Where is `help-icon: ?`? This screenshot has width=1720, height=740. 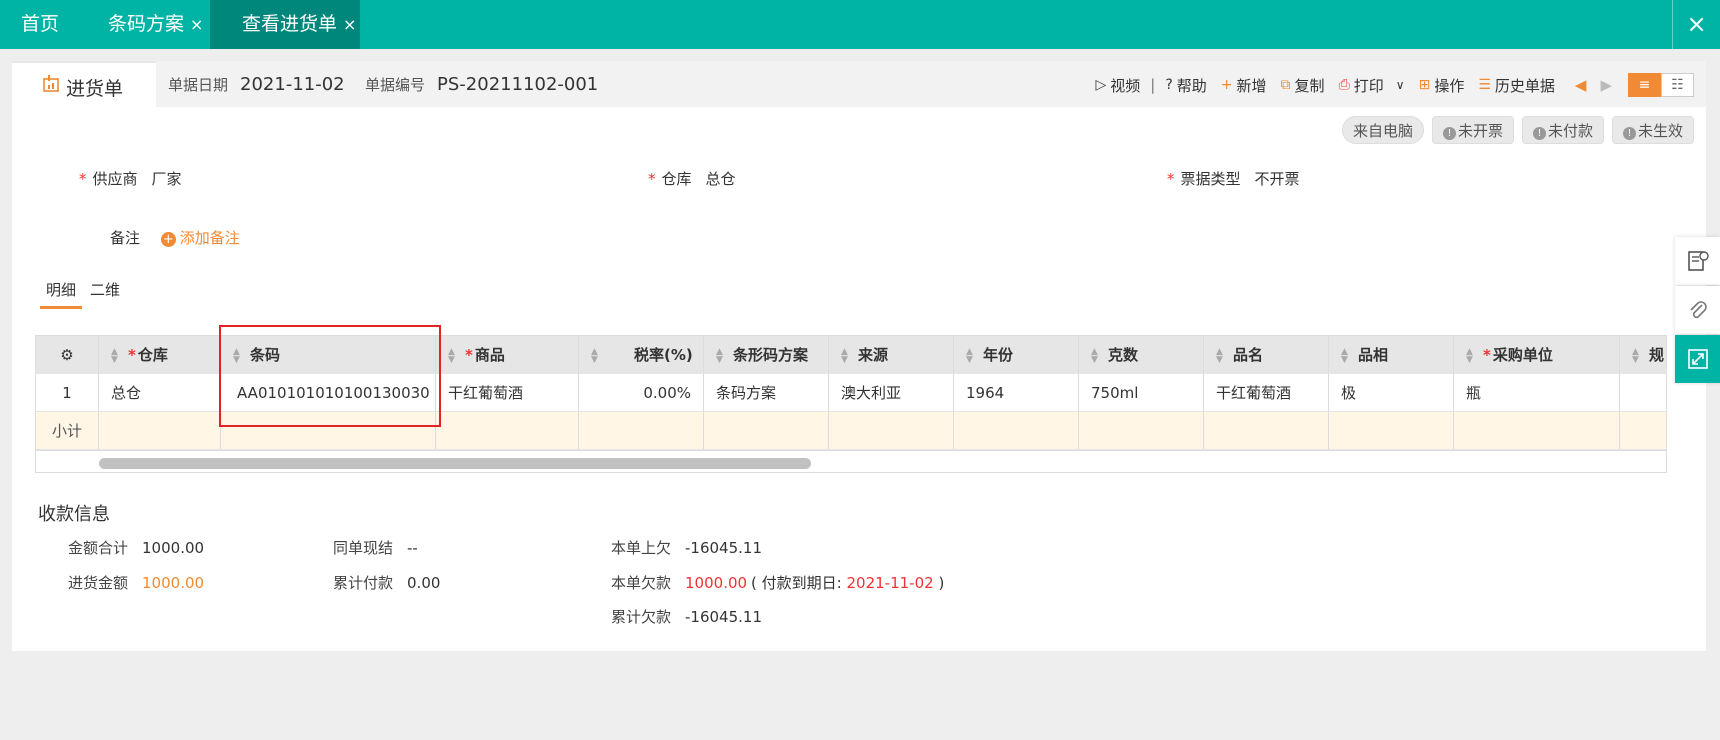
help-icon: ? is located at coordinates (1169, 85).